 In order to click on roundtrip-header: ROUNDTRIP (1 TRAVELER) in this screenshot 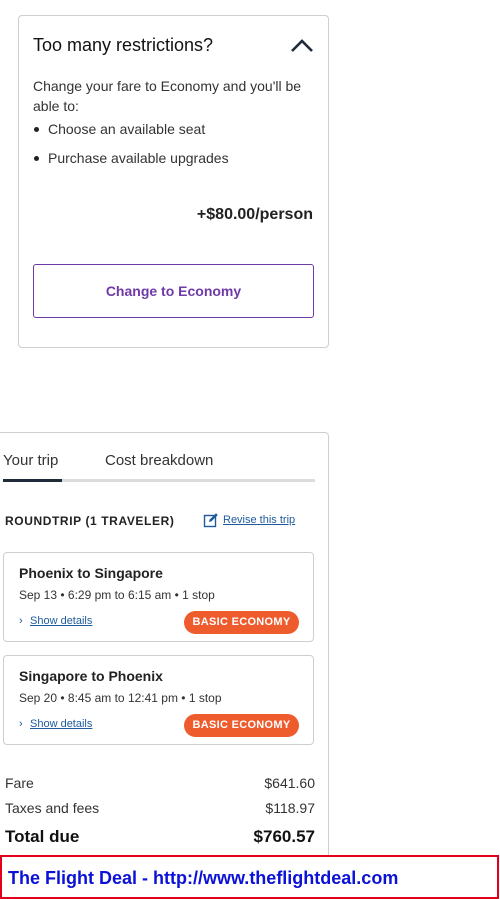, I will do `click(90, 521)`.